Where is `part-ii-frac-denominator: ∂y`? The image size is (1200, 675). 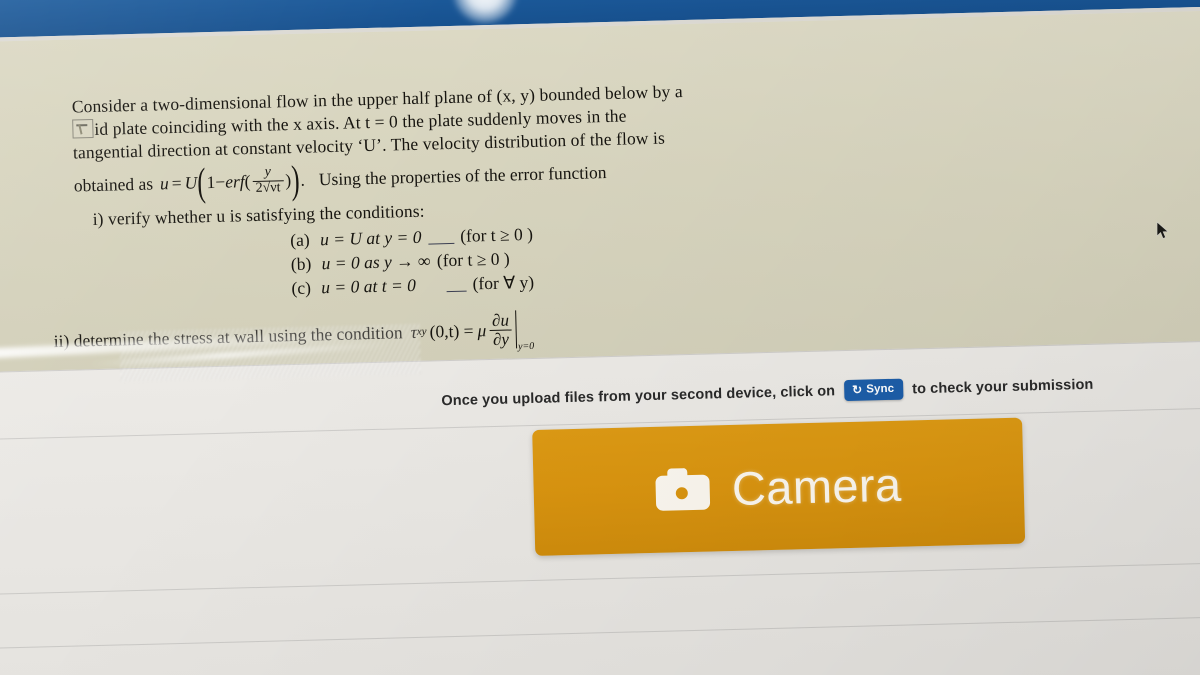 part-ii-frac-denominator: ∂y is located at coordinates (501, 339).